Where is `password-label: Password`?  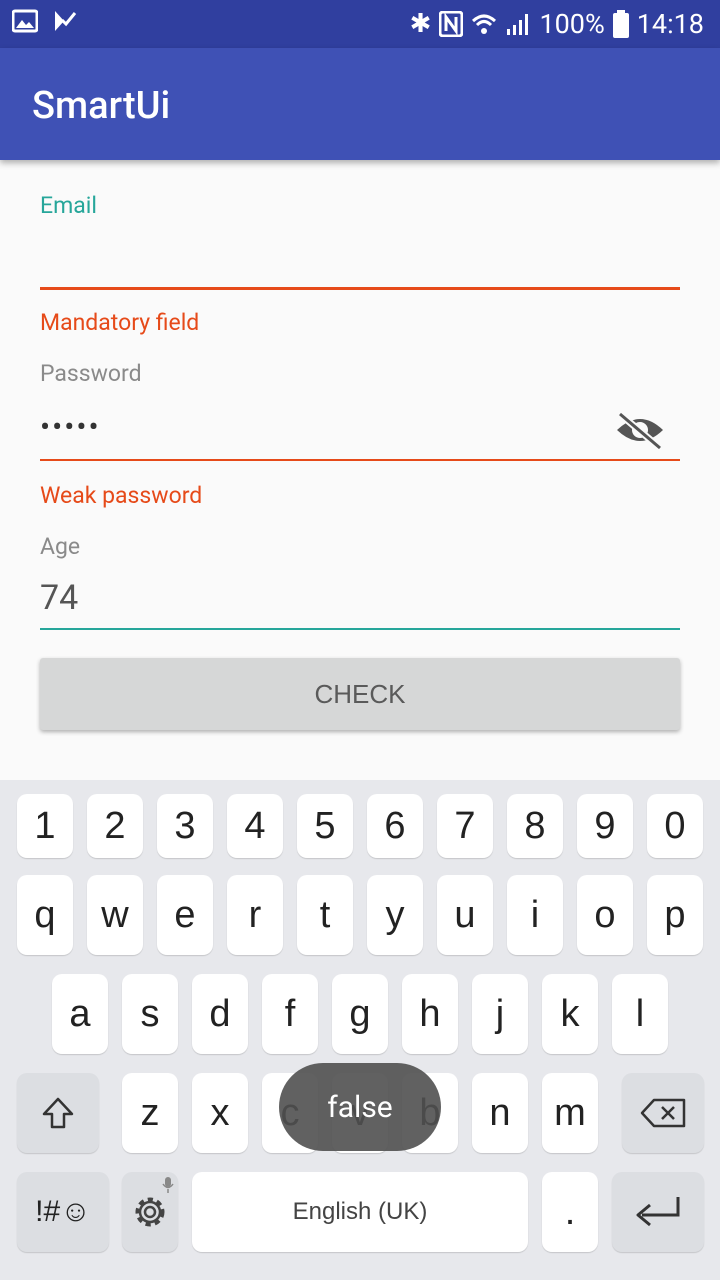 password-label: Password is located at coordinates (91, 373).